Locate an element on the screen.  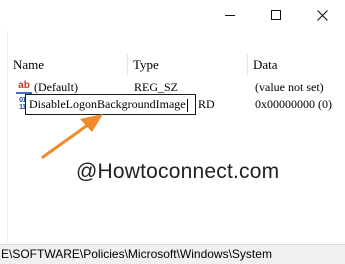
close-button is located at coordinates (322, 15).